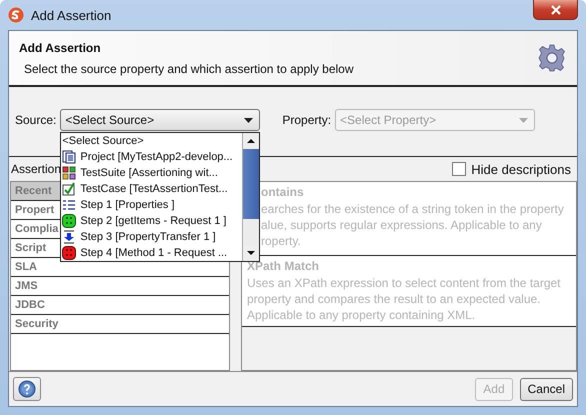 This screenshot has width=586, height=415. What do you see at coordinates (36, 169) in the screenshot?
I see `assertions-label: Assertion` at bounding box center [36, 169].